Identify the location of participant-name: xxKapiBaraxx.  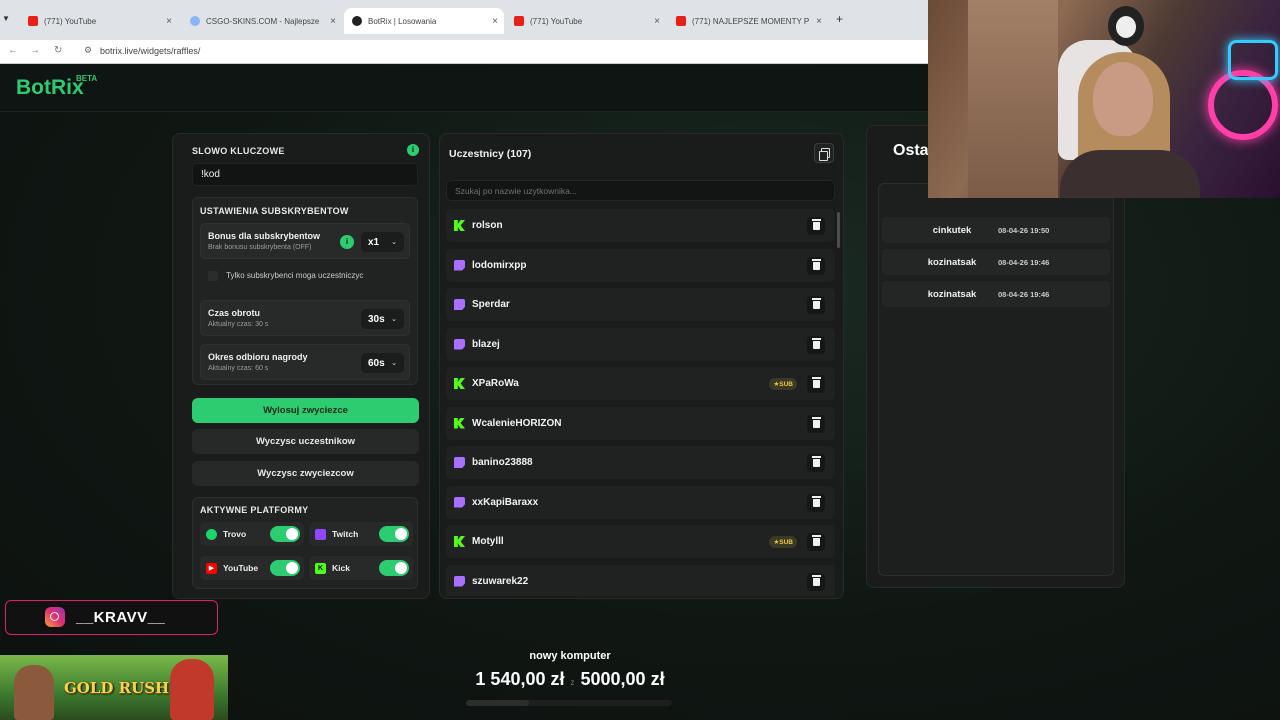
(505, 502).